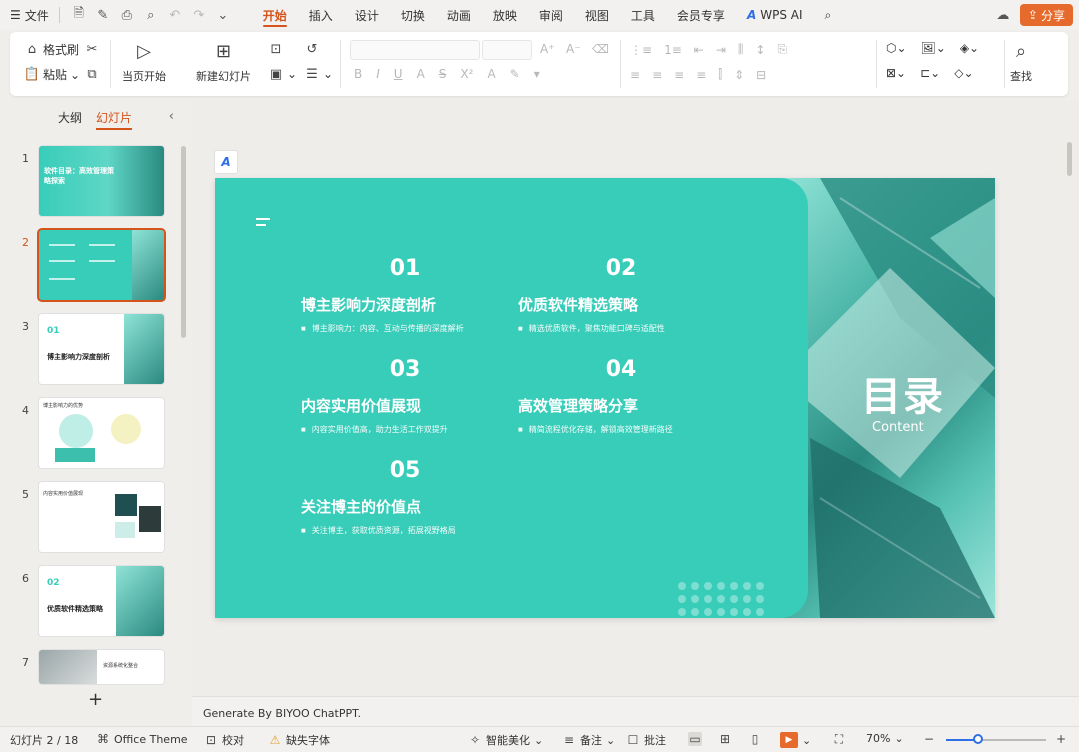 This screenshot has height=752, width=1079. Describe the element at coordinates (795, 740) in the screenshot. I see `slideshow-button: ▶ ⌄` at that location.